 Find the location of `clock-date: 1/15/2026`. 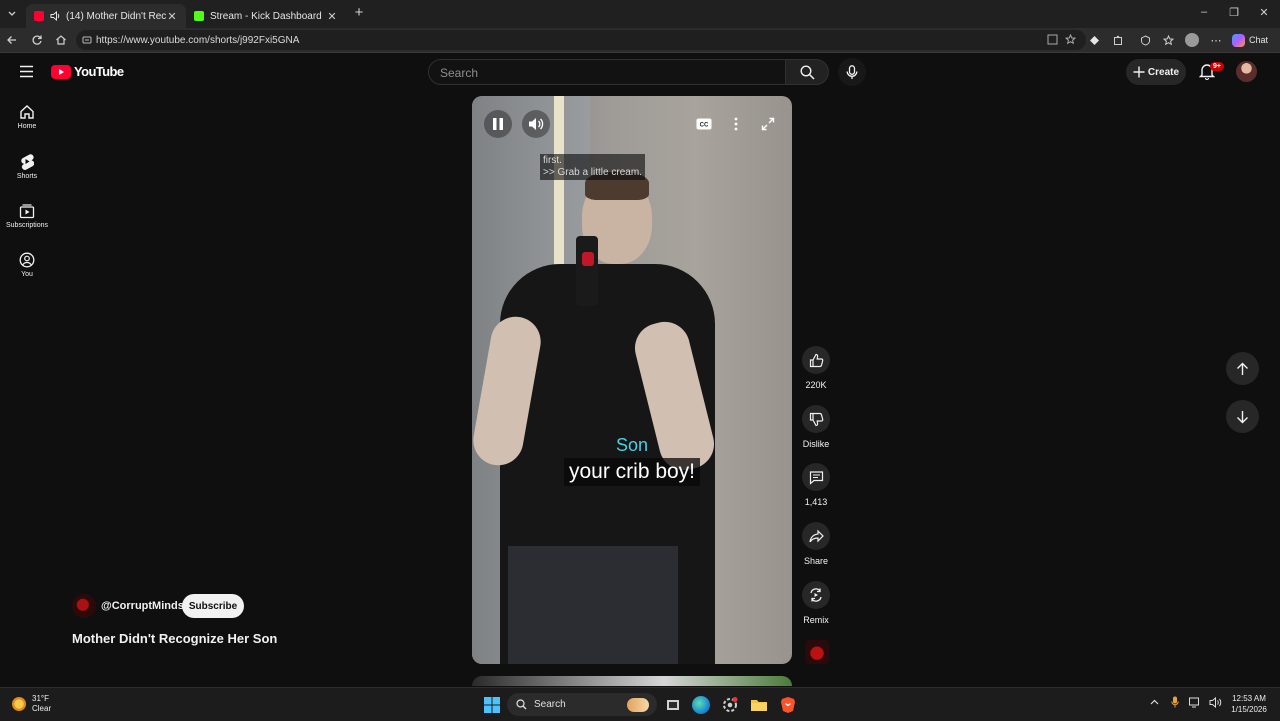

clock-date: 1/15/2026 is located at coordinates (1249, 709).